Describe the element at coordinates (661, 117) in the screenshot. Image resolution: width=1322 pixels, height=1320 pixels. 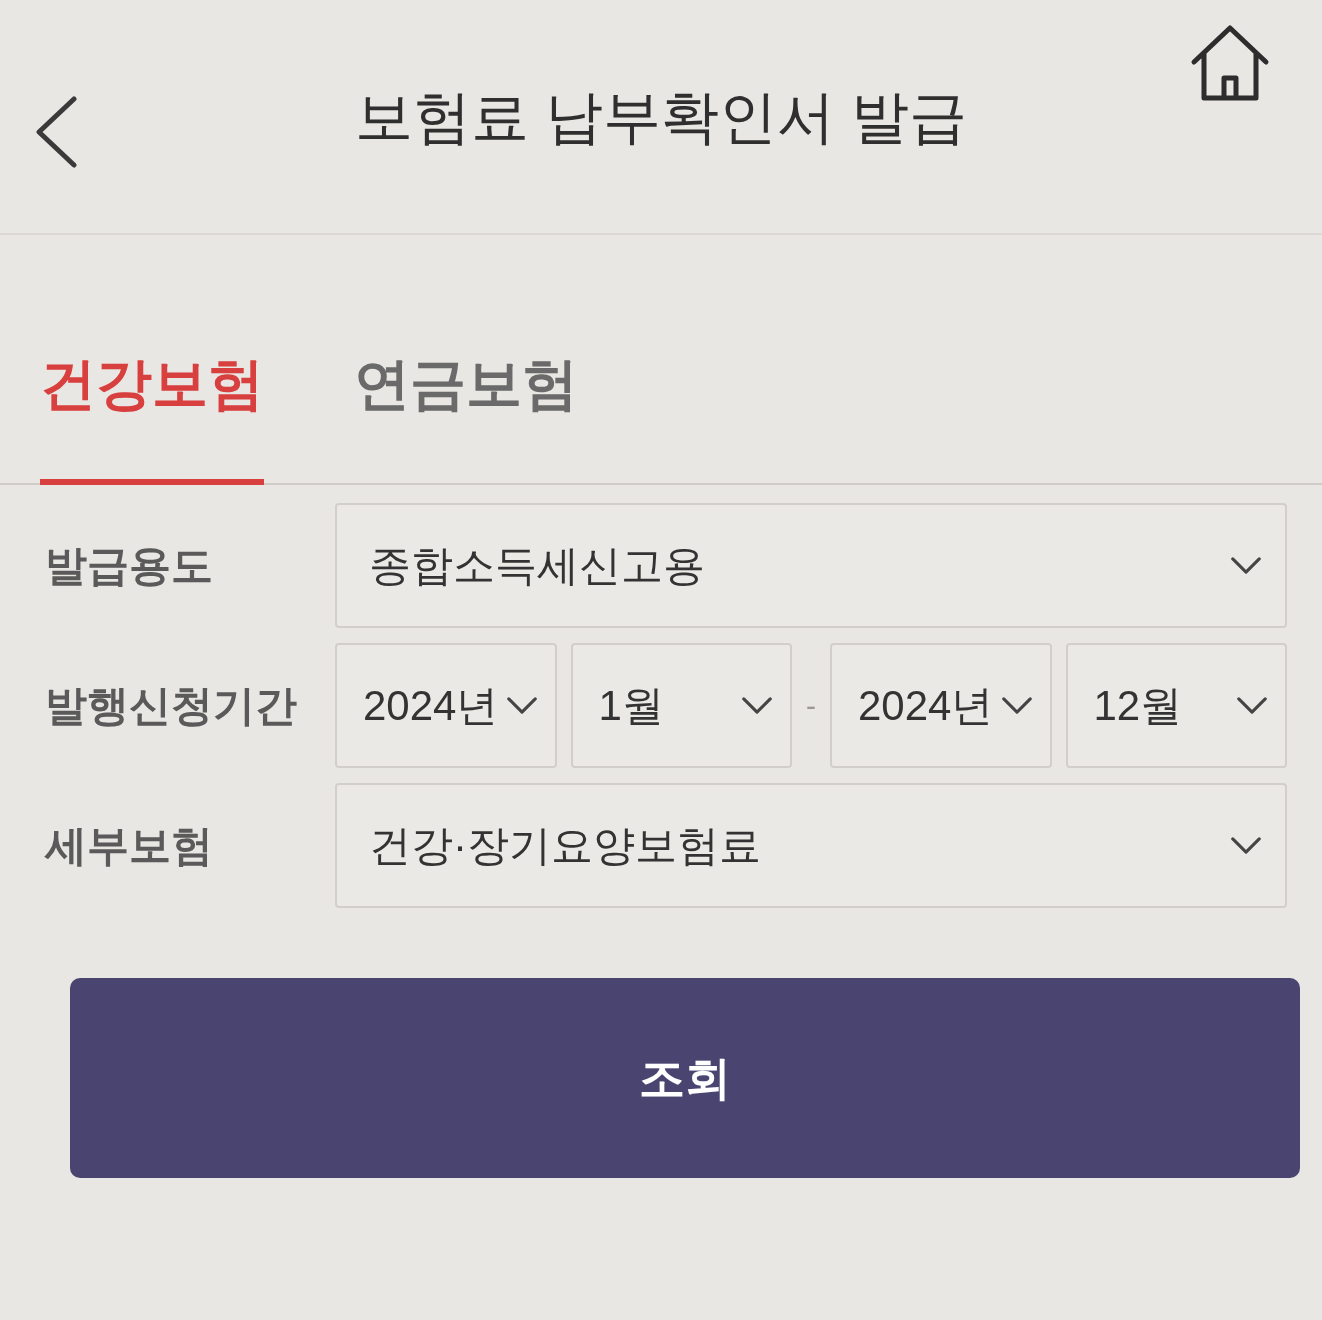
I see `page-title: 보험료 납부확인서 발급` at that location.